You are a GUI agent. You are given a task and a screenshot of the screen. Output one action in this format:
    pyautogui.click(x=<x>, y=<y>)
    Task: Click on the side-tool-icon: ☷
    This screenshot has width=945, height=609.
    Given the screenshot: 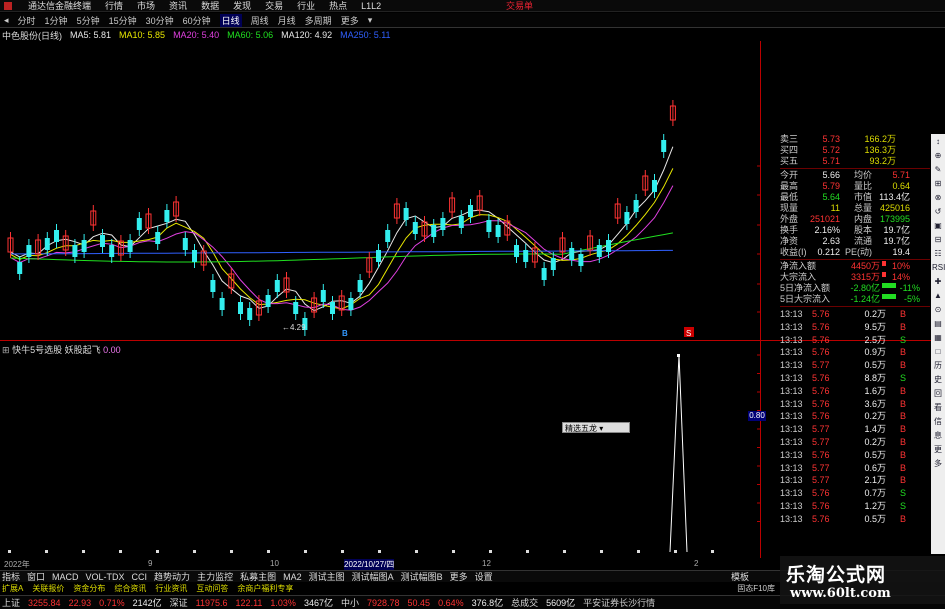 What is the action you would take?
    pyautogui.click(x=938, y=253)
    